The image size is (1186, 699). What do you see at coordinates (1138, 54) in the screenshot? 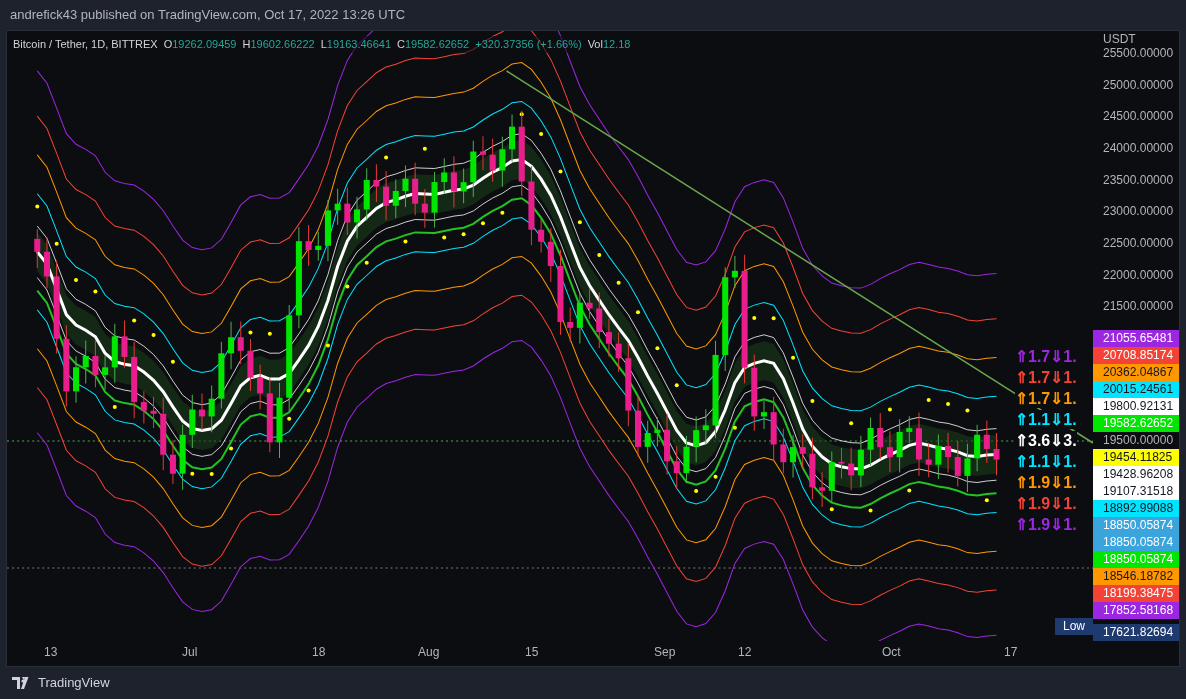
I see `price-tick: 25500.00000` at bounding box center [1138, 54].